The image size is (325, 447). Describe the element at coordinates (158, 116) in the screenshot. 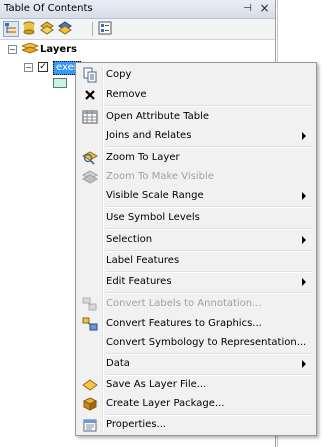

I see `menu-item-label: Open Attribute Table` at that location.